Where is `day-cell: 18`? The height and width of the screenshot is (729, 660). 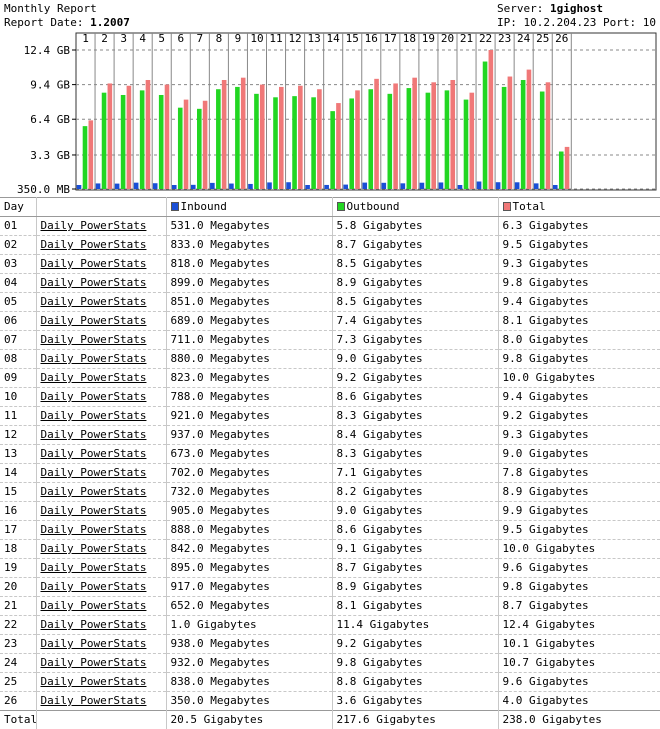
day-cell: 18 is located at coordinates (18, 549).